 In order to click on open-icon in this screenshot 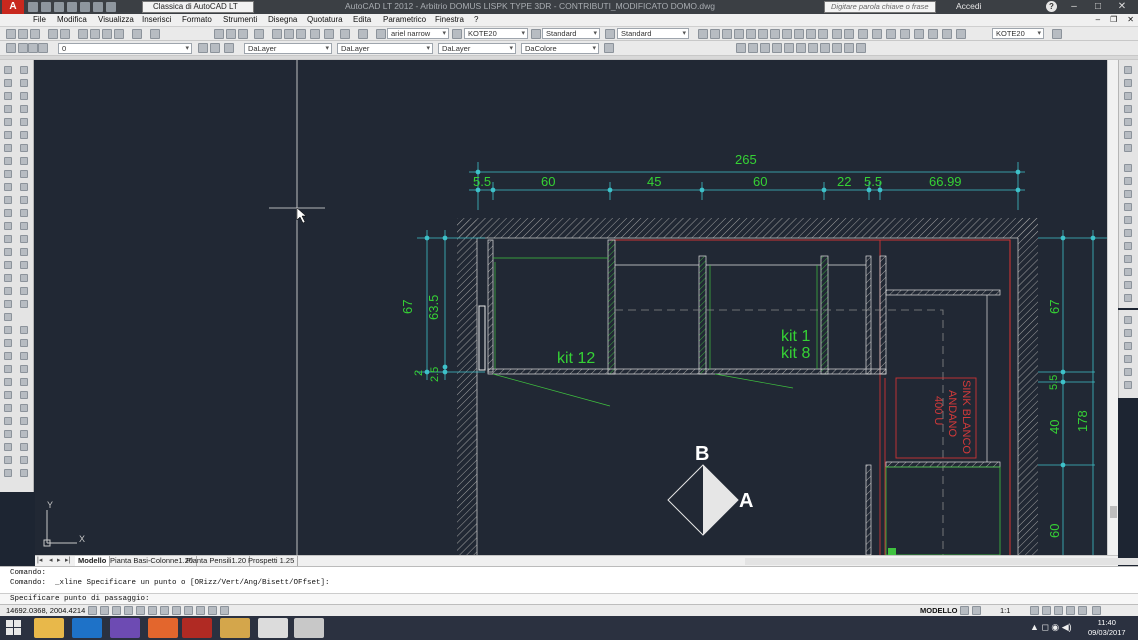, I will do `click(23, 34)`.